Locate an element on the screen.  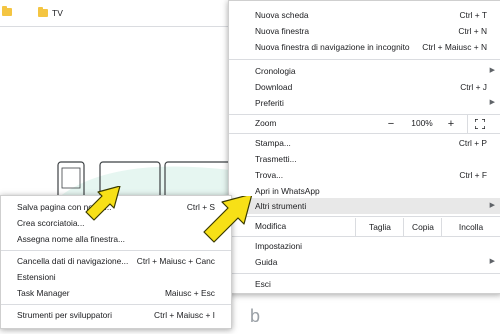
zoom-value: 100% is located at coordinates (422, 123).